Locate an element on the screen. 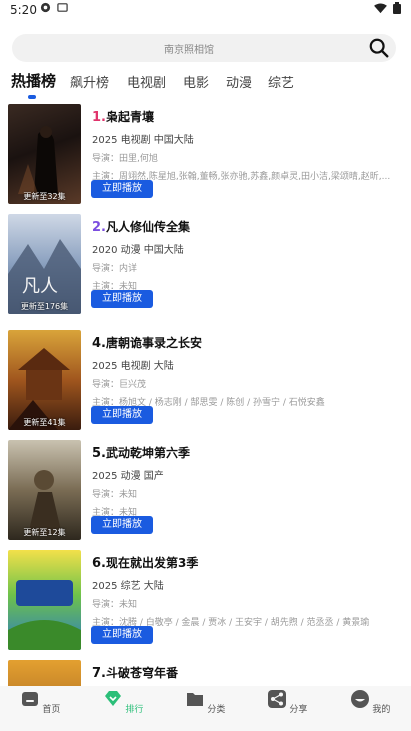 This screenshot has width=411, height=731. search-input: 南京照相馆 is located at coordinates (189, 48).